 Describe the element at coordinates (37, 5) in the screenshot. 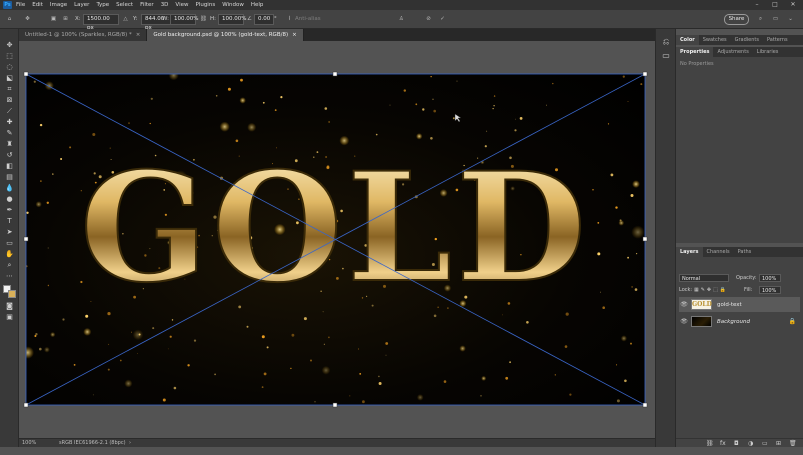

I see `menu-edit: Edit` at that location.